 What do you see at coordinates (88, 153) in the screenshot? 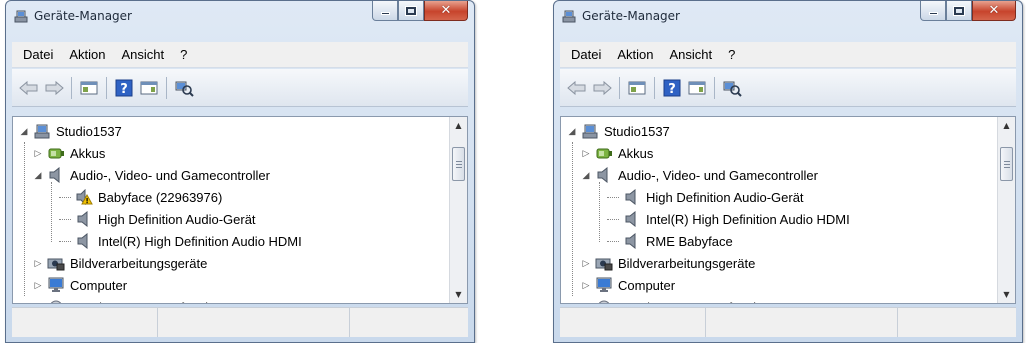
I see `tree-item-label: Akkus` at bounding box center [88, 153].